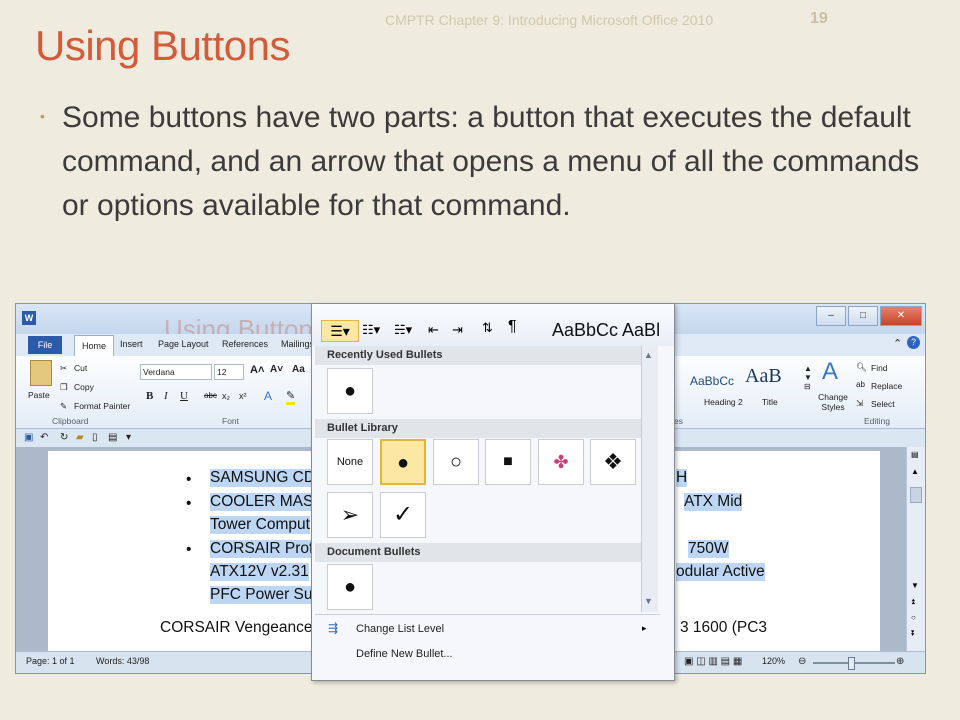  Describe the element at coordinates (229, 372) in the screenshot. I see `font-size-select: 12` at that location.